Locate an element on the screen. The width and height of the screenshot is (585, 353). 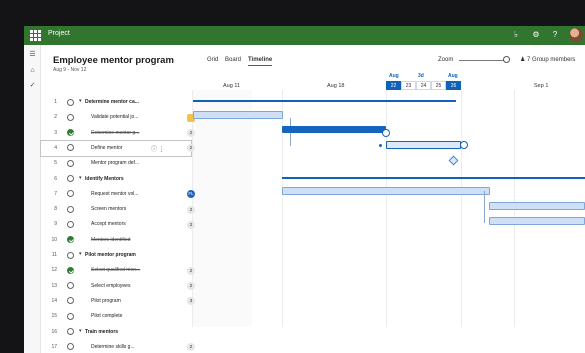
more-options-icon: ⋮ is located at coordinates (162, 150).